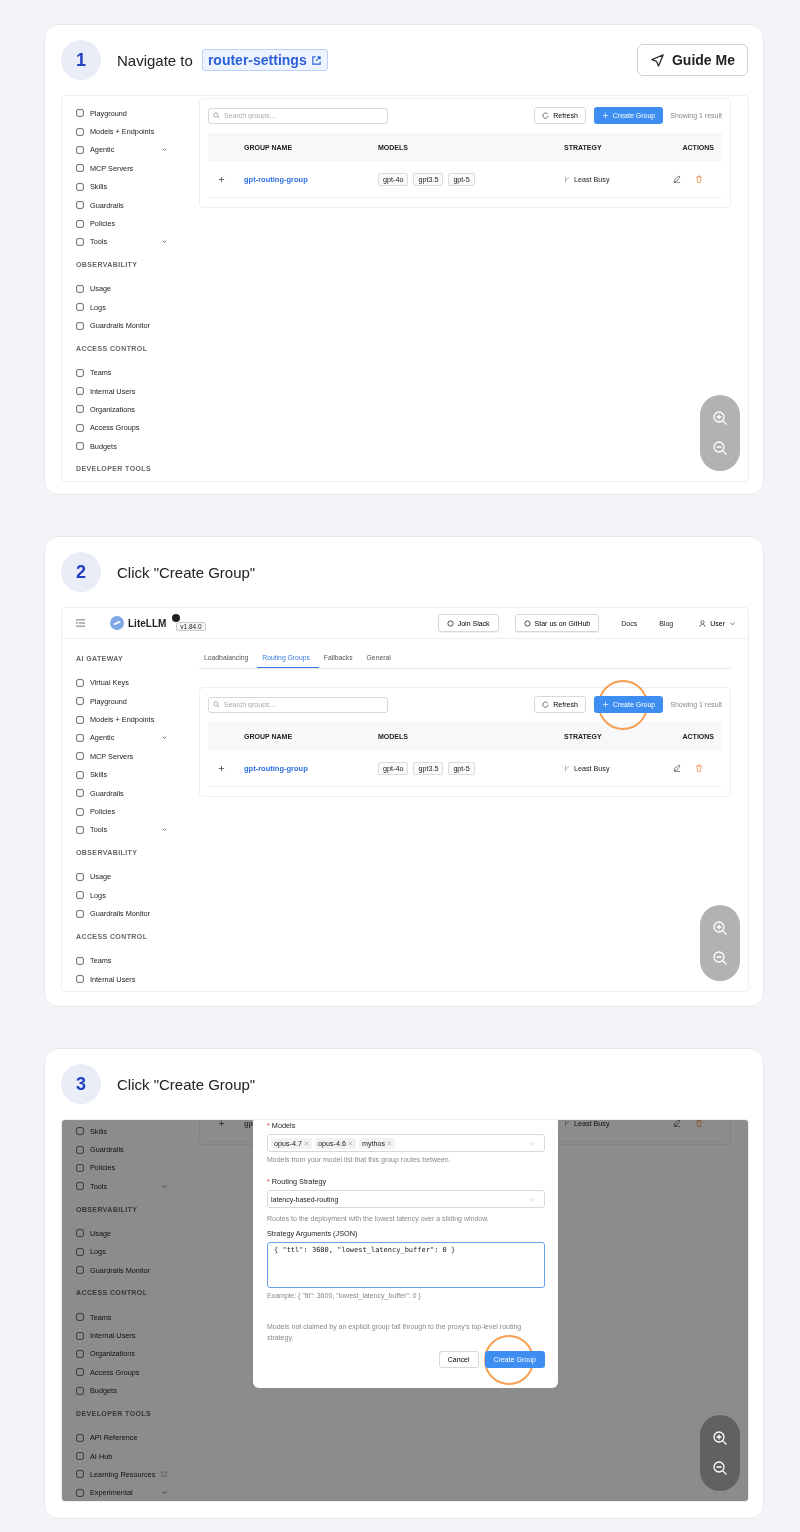 The width and height of the screenshot is (800, 1532). What do you see at coordinates (147, 623) in the screenshot?
I see `app-logo: LiteLLM` at bounding box center [147, 623].